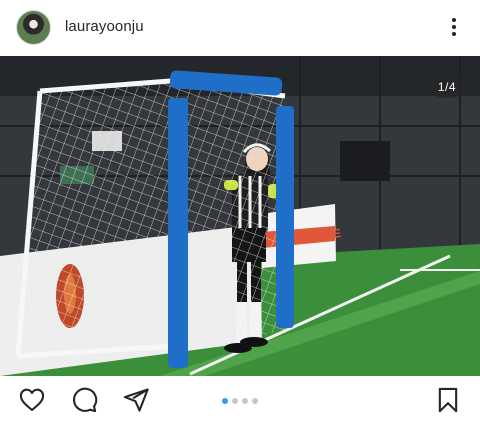 This screenshot has width=480, height=423. Describe the element at coordinates (240, 28) in the screenshot. I see `post-header: laurayoonju` at that location.